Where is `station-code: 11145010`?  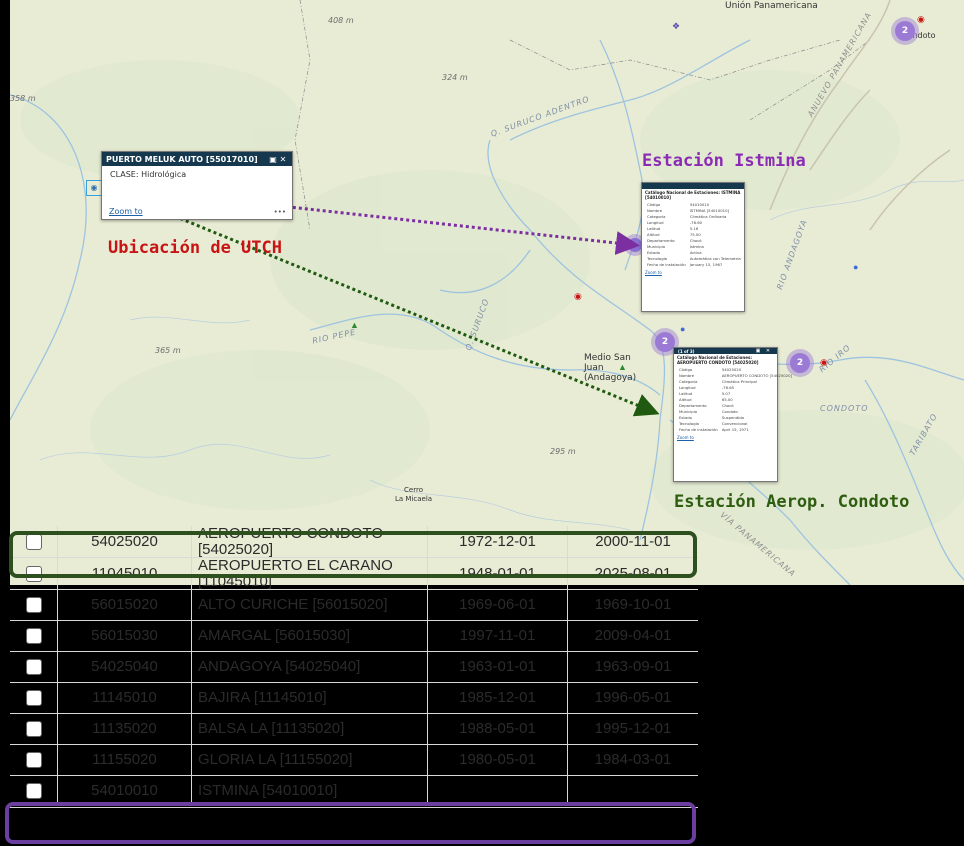
station-code: 11145010 is located at coordinates (125, 697).